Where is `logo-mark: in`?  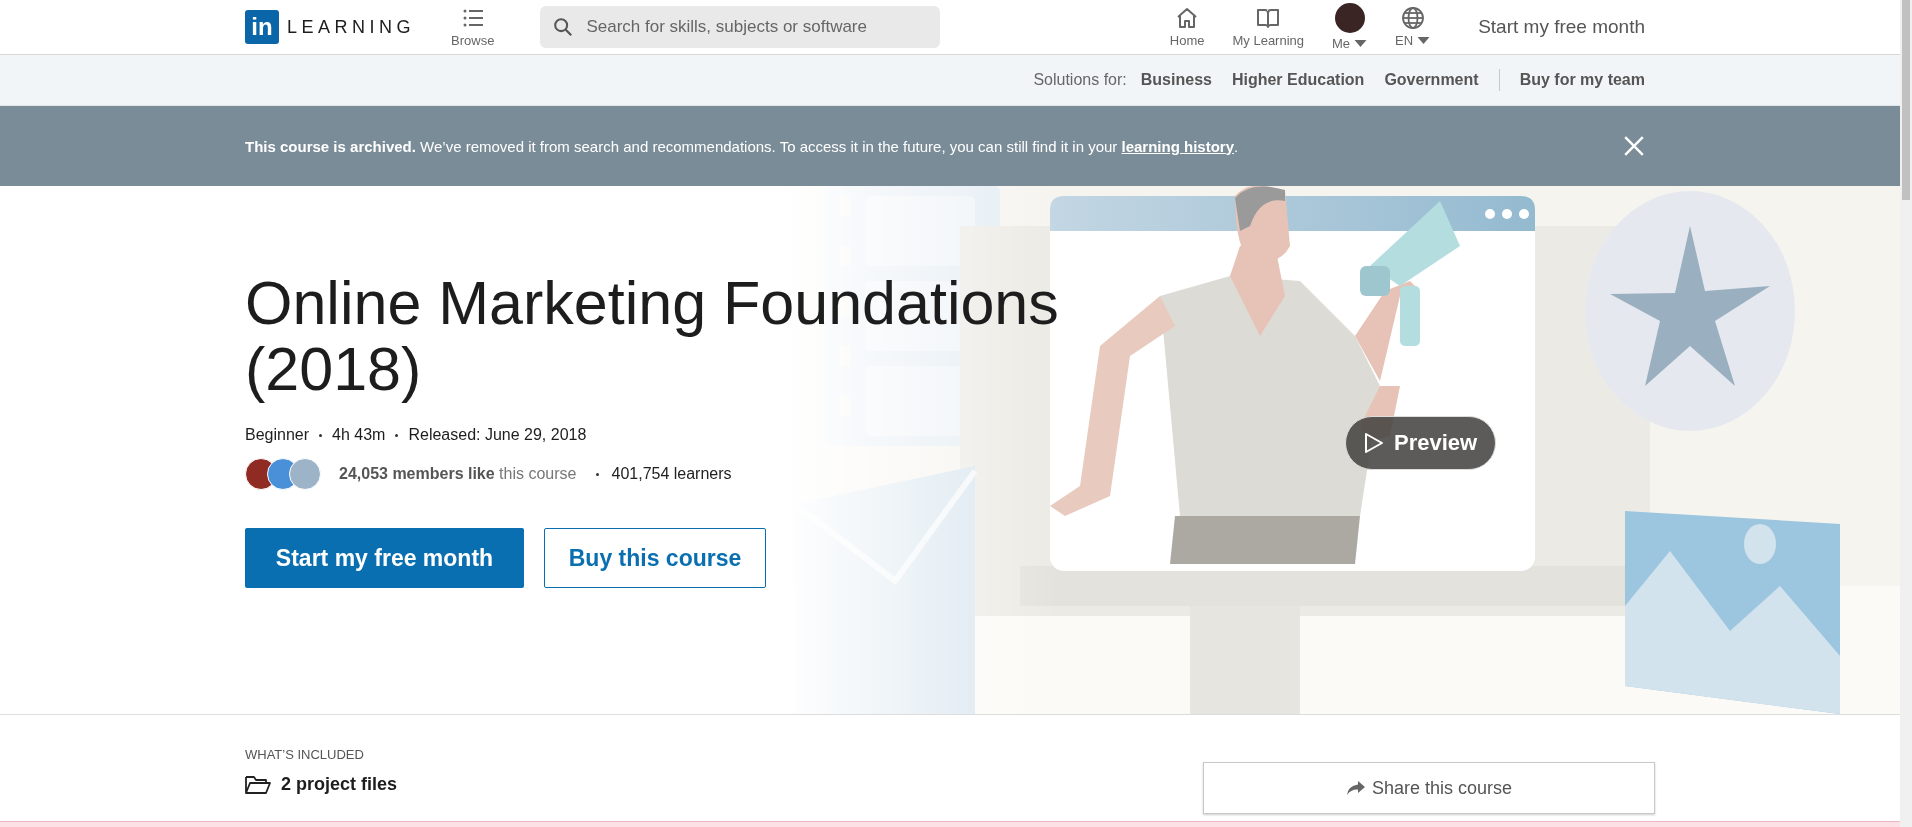 logo-mark: in is located at coordinates (262, 27).